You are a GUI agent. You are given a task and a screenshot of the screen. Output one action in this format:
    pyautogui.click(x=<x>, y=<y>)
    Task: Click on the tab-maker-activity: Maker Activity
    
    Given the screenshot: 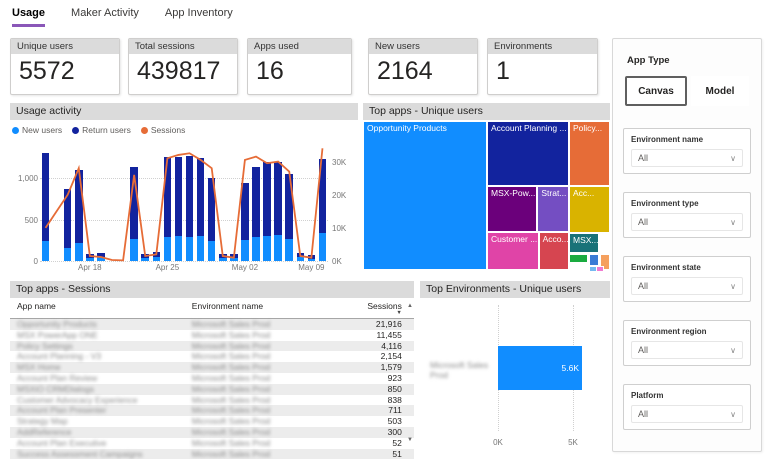 What is the action you would take?
    pyautogui.click(x=105, y=17)
    